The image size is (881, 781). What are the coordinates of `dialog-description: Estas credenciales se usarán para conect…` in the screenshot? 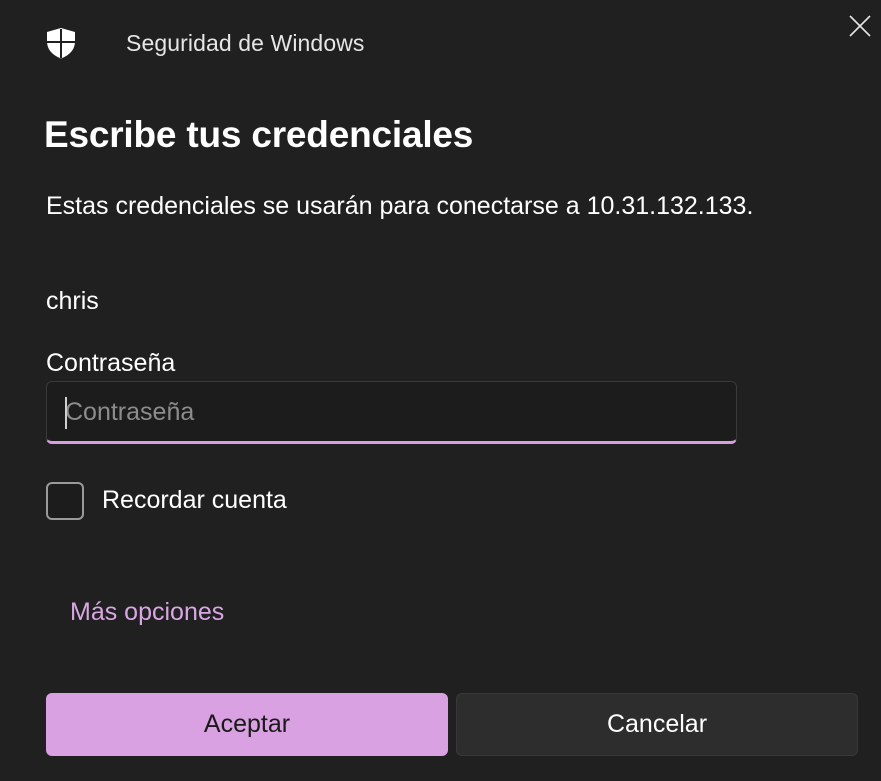 It's located at (400, 206).